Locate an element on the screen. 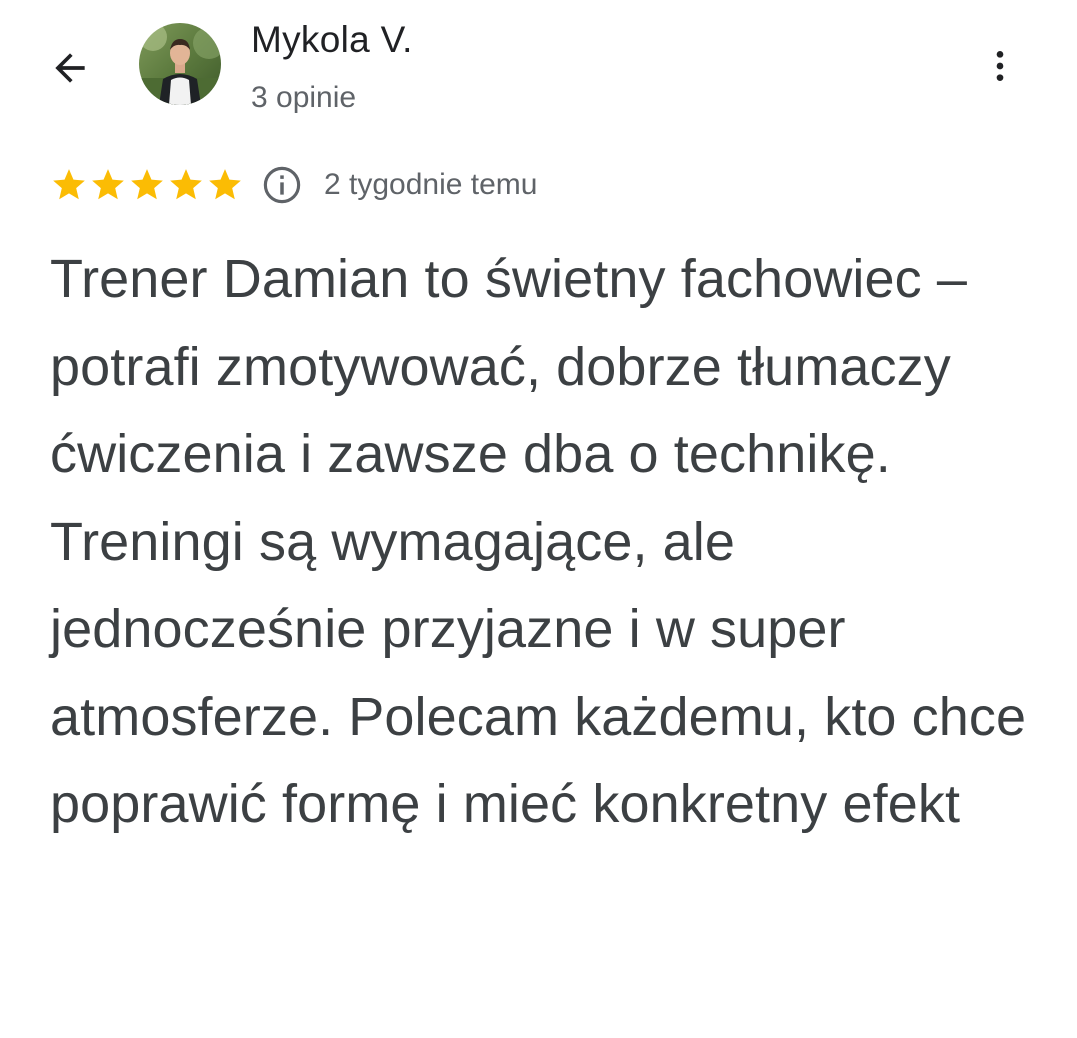  avatar is located at coordinates (180, 64).